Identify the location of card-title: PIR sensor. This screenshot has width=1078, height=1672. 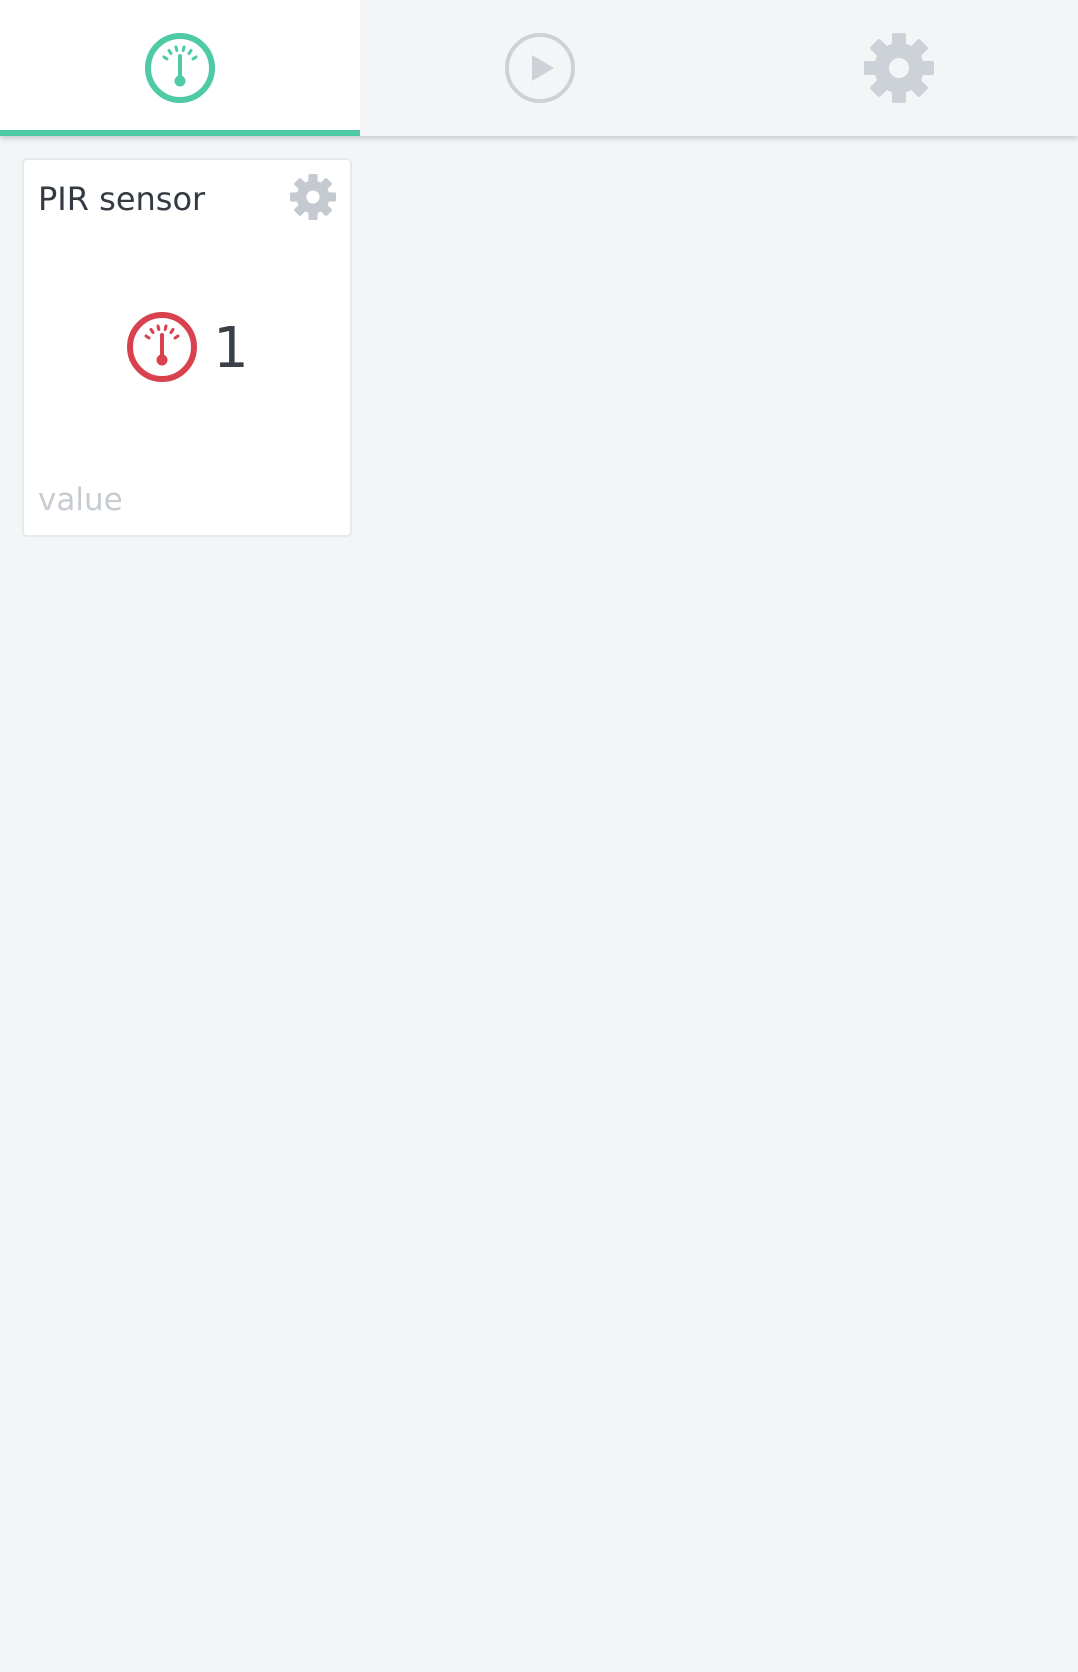
(122, 199).